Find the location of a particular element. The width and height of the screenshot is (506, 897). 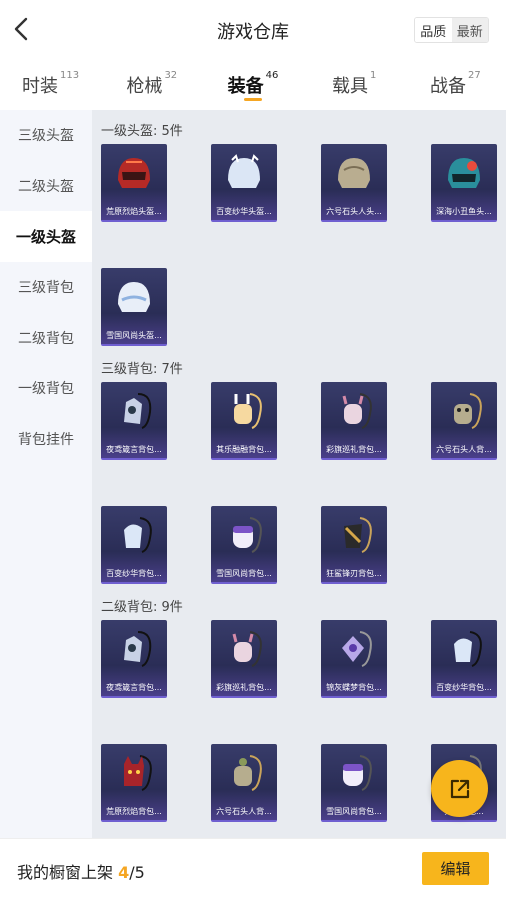

sidebar-item-helmet-2: 二级头盔 is located at coordinates (46, 186).